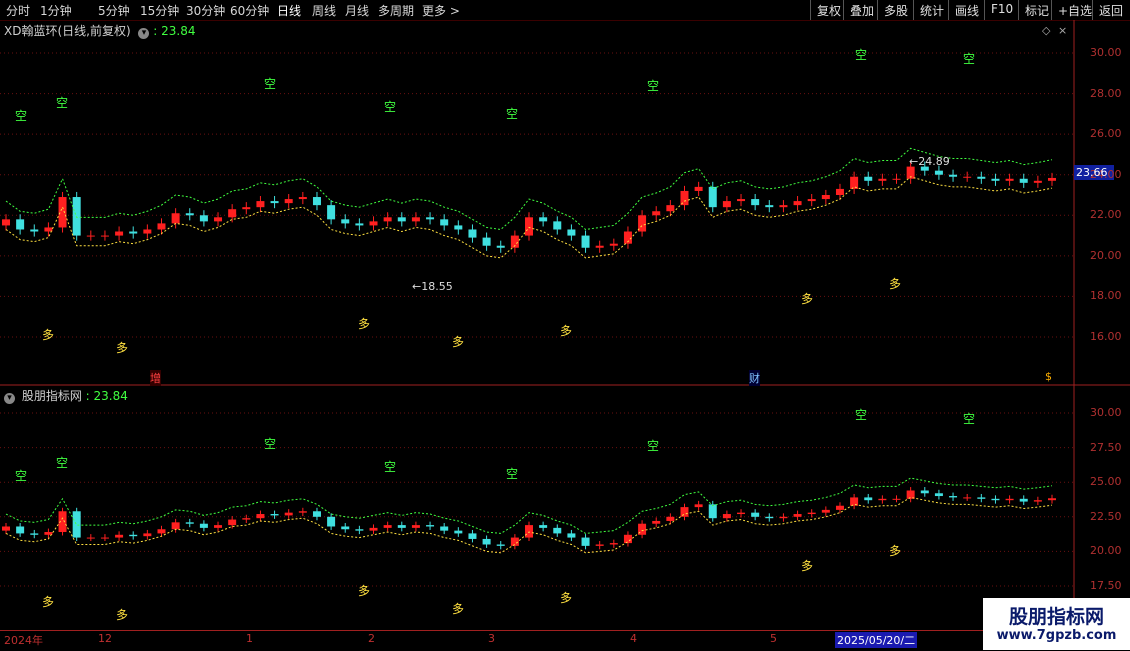 The height and width of the screenshot is (651, 1130). I want to click on tab-intraday: 分时, so click(18, 10).